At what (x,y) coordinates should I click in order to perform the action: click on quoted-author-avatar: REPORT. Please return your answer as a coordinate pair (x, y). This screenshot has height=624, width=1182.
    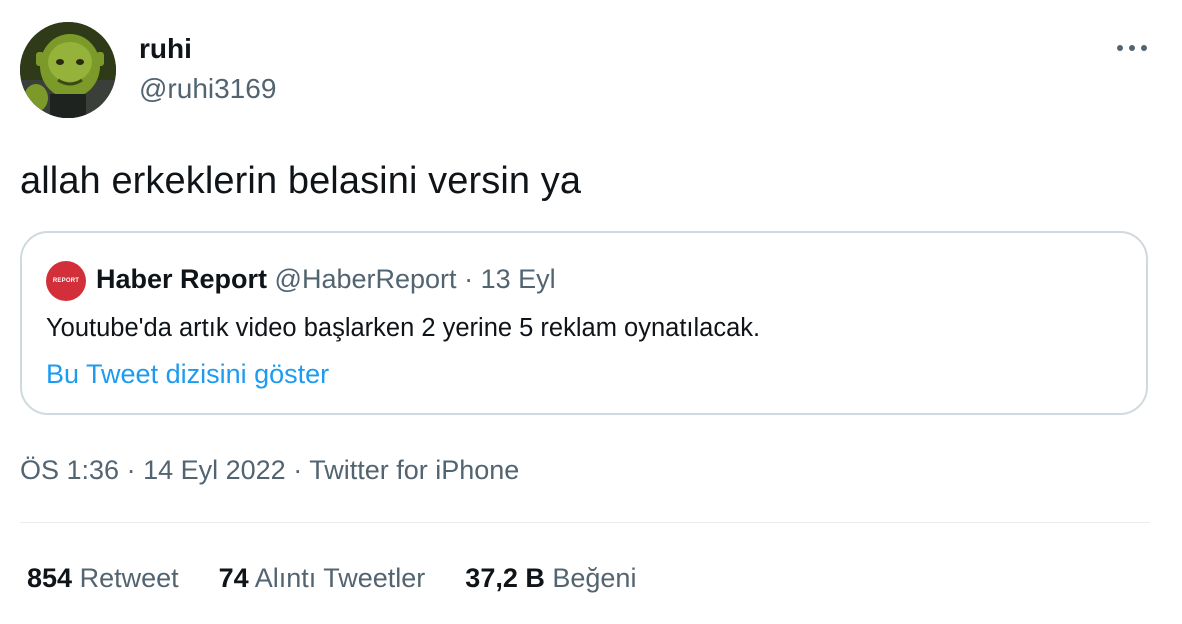
    Looking at the image, I should click on (66, 281).